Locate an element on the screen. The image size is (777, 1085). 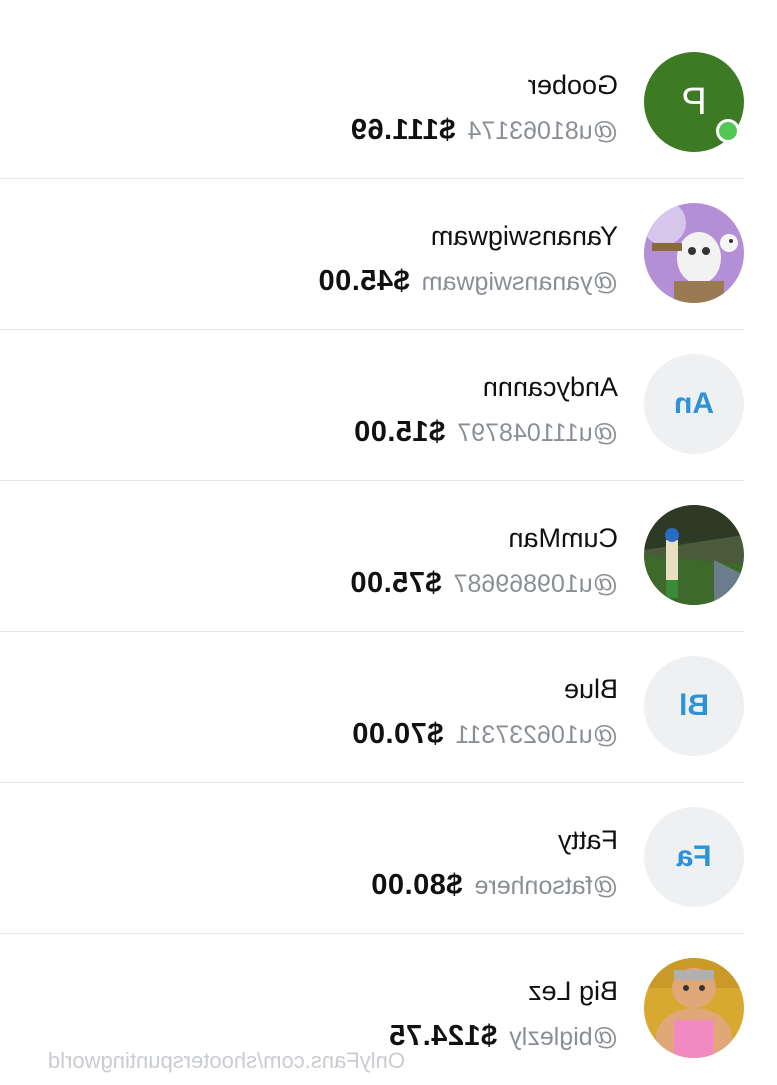
purple-cartoon-photo-icon is located at coordinates (694, 253).